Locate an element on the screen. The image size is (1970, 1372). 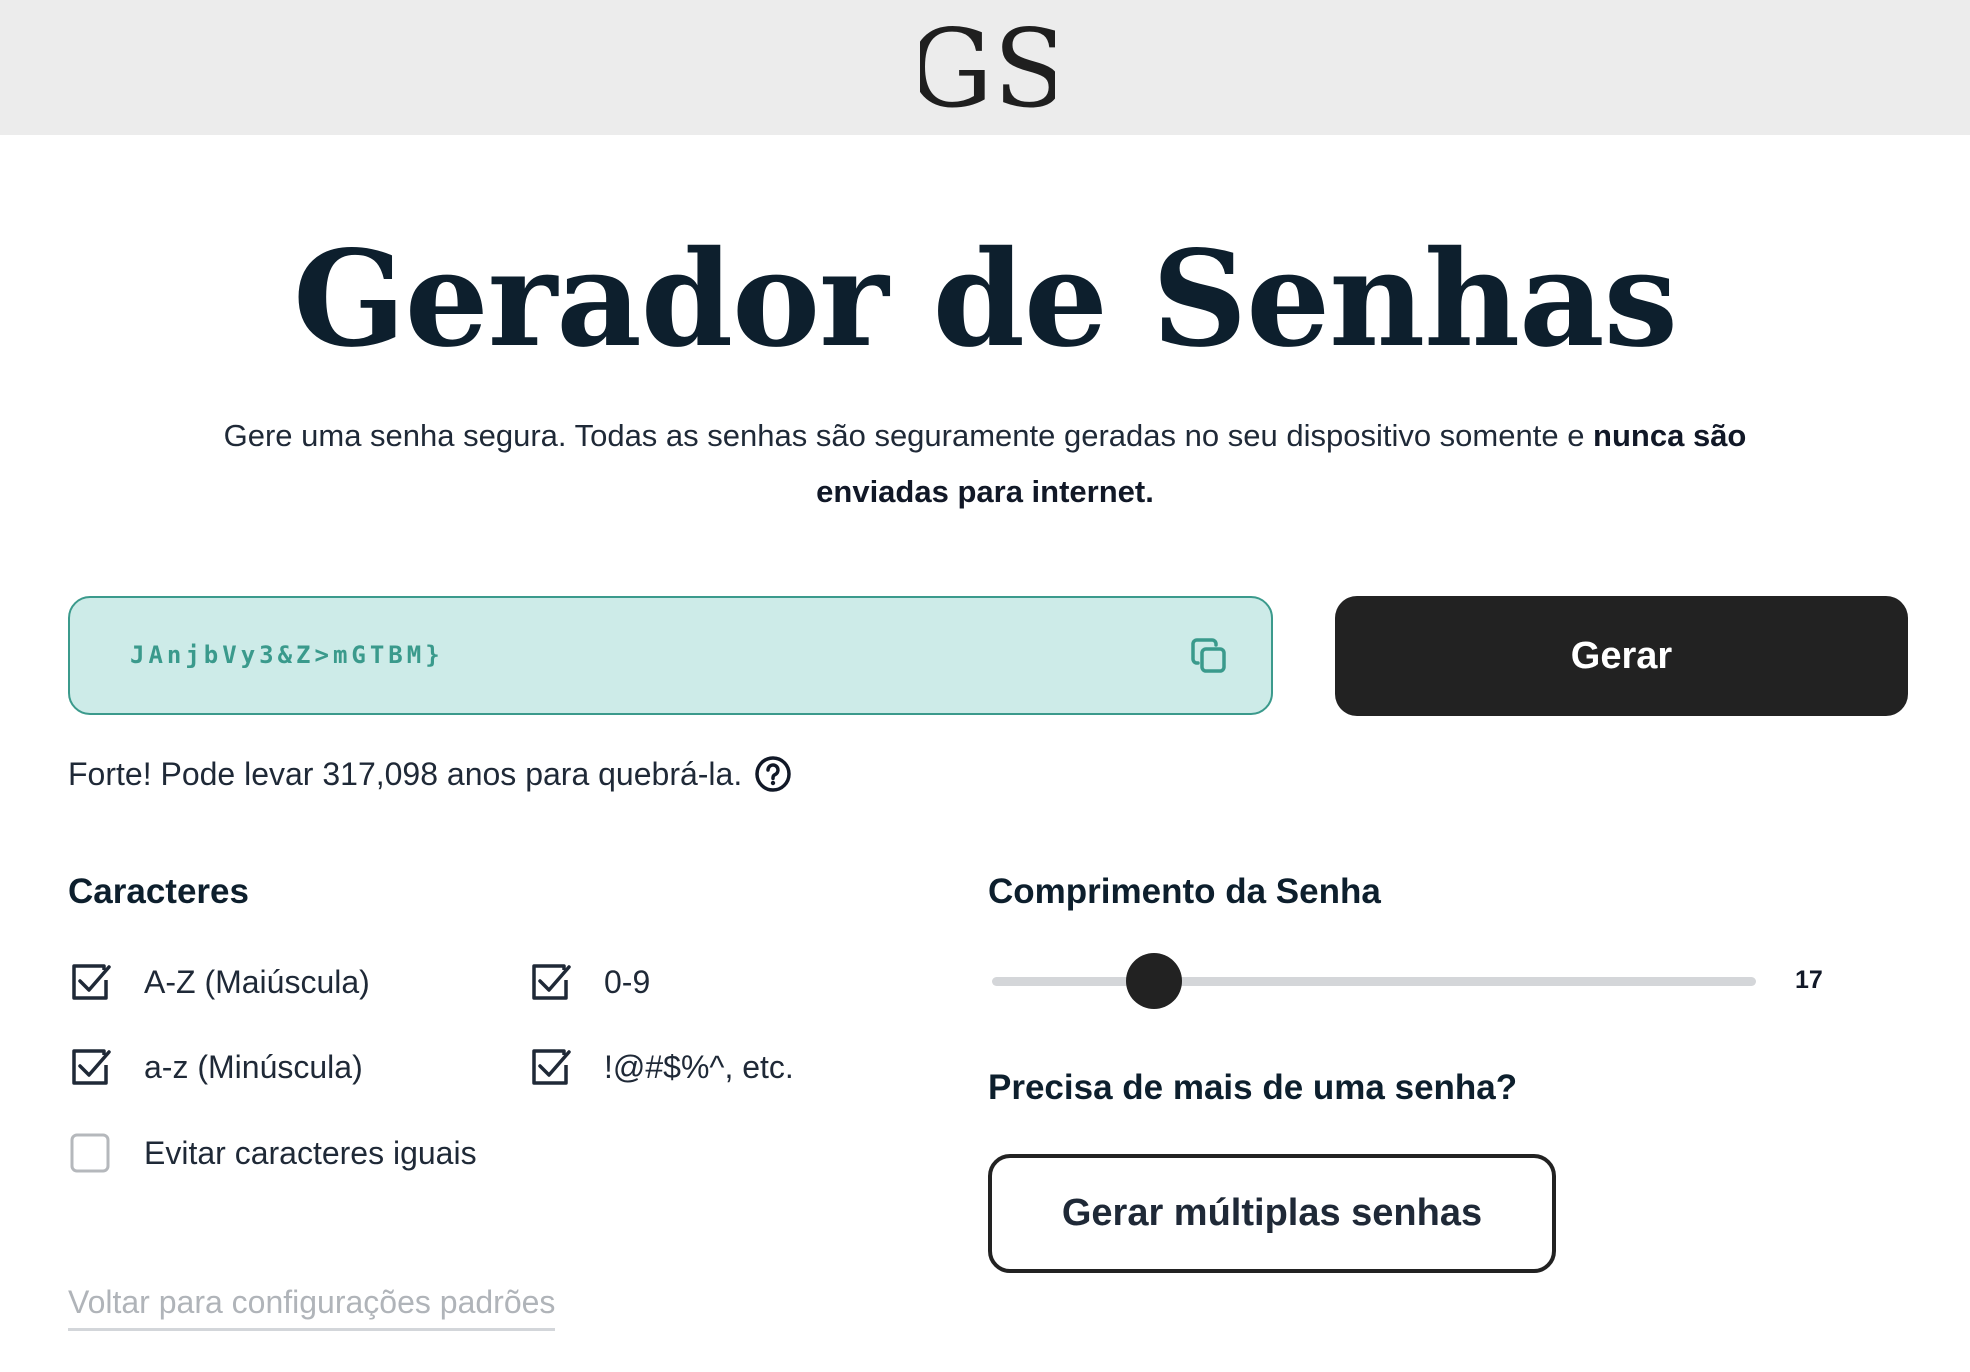
option-digits: 0-9 is located at coordinates (589, 982).